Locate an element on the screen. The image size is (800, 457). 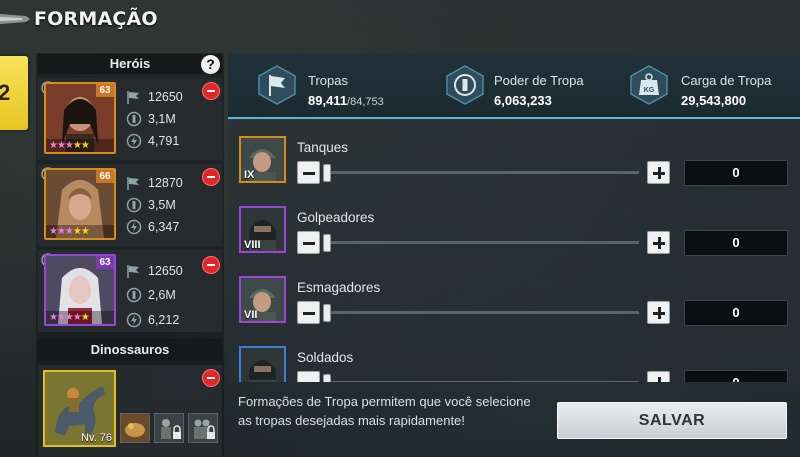
dino-slot is located at coordinates (135, 428).